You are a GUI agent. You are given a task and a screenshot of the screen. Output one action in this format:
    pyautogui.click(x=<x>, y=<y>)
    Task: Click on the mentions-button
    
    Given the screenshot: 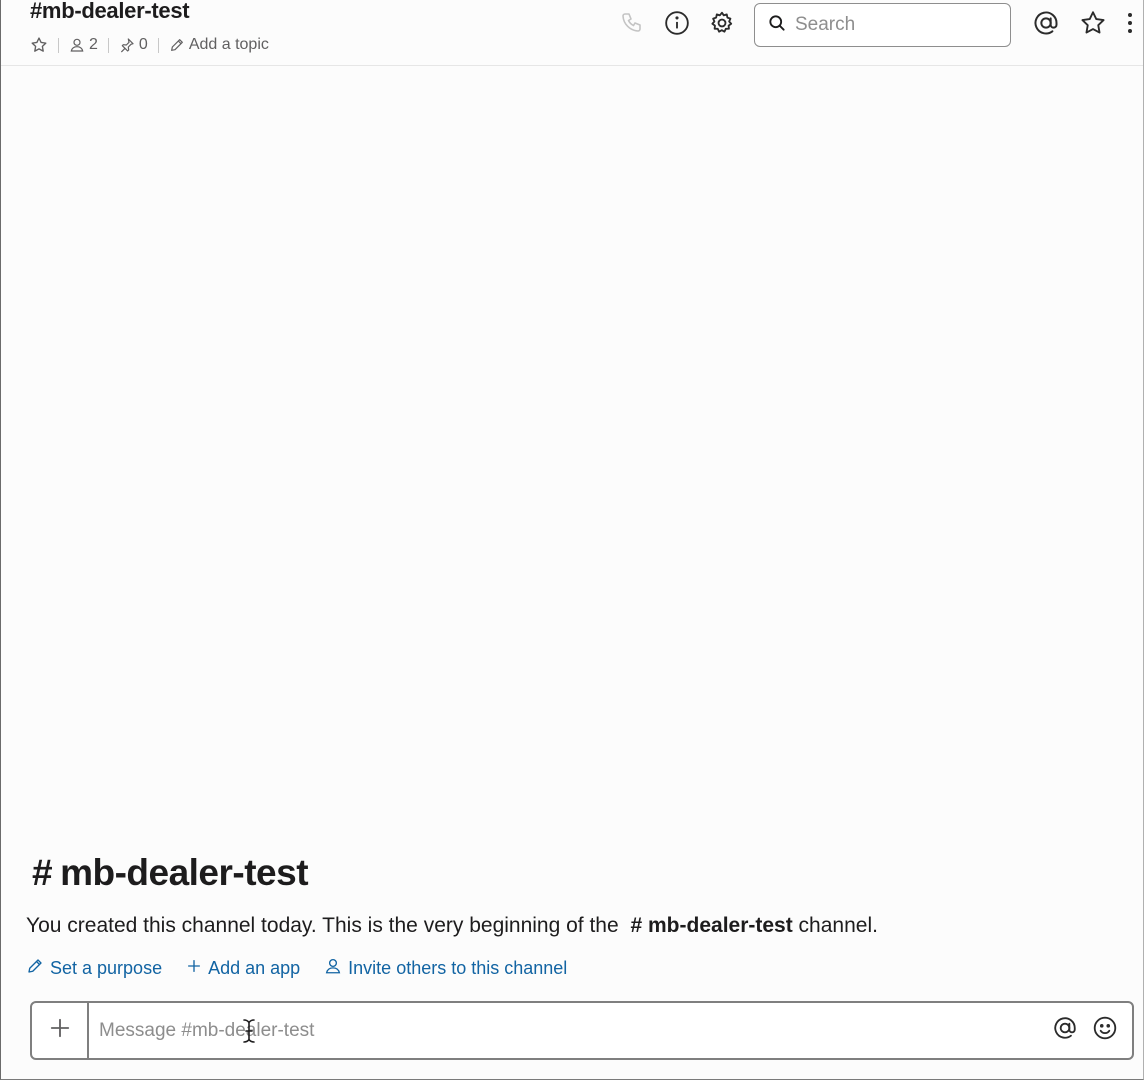 What is the action you would take?
    pyautogui.click(x=1046, y=25)
    